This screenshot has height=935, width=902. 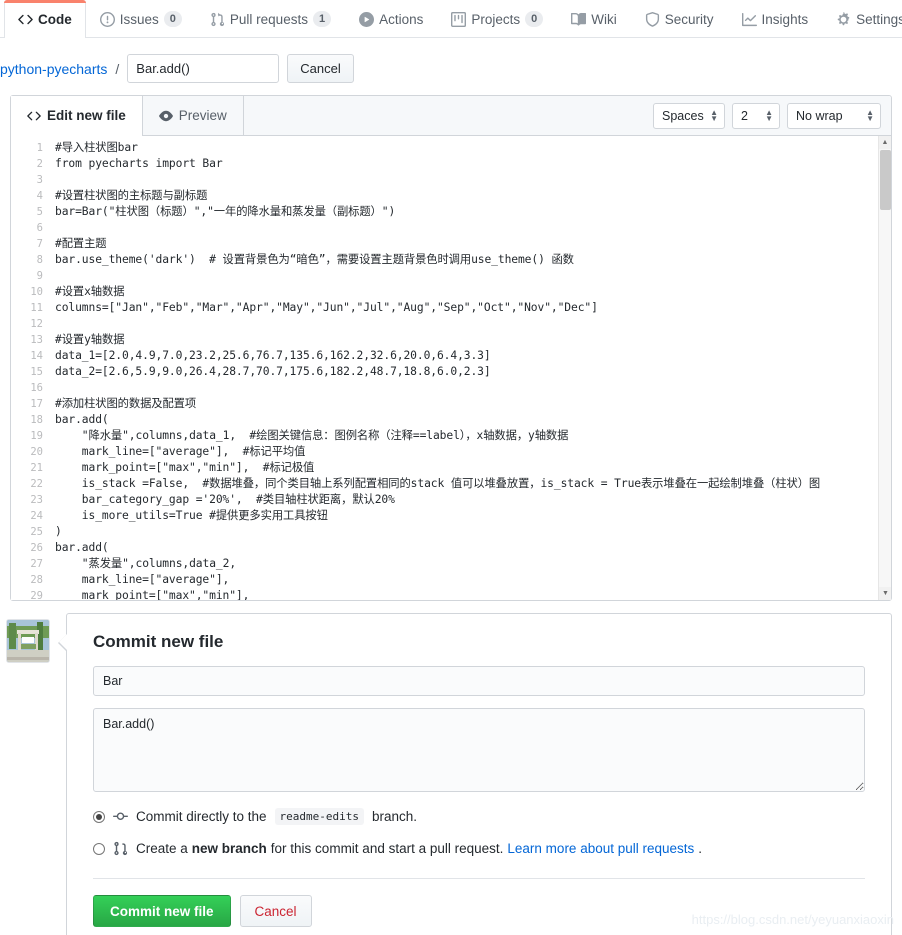 I want to click on commit-actions-row: Commit new file Cancel, so click(x=479, y=902).